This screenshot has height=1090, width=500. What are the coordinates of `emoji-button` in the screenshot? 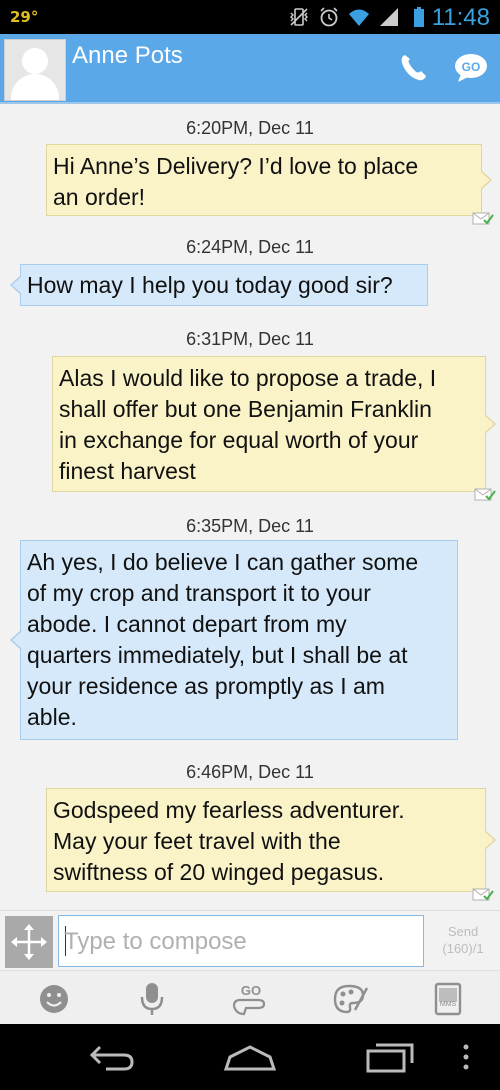 It's located at (54, 999).